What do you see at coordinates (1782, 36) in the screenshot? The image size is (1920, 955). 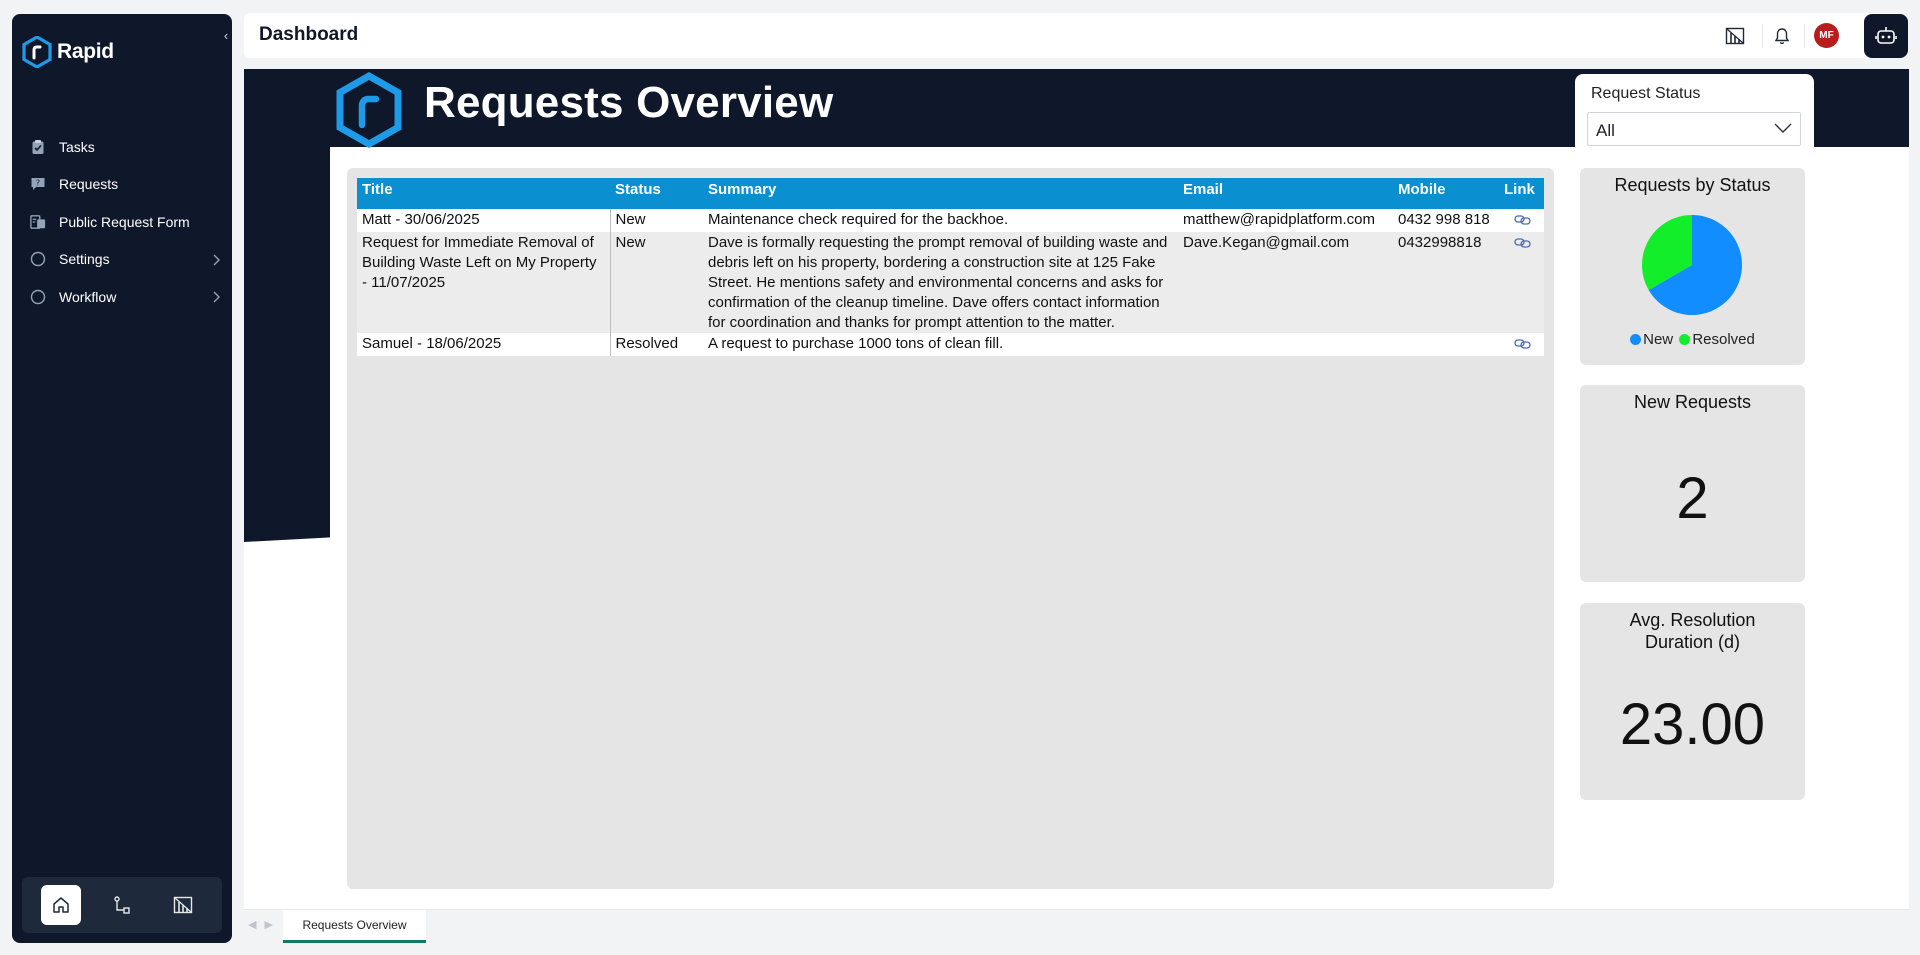 I see `bell-icon` at bounding box center [1782, 36].